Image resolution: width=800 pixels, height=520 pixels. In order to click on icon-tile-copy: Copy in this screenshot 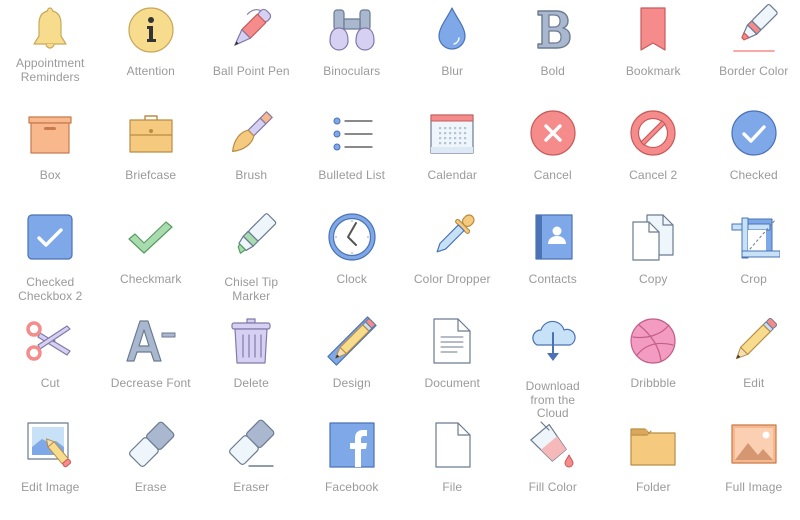, I will do `click(653, 260)`.